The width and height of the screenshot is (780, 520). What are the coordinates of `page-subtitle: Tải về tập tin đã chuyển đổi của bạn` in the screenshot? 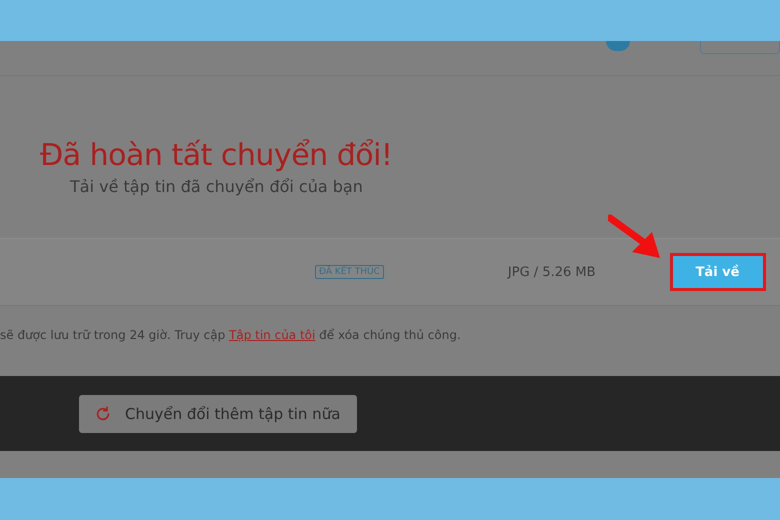 It's located at (216, 186).